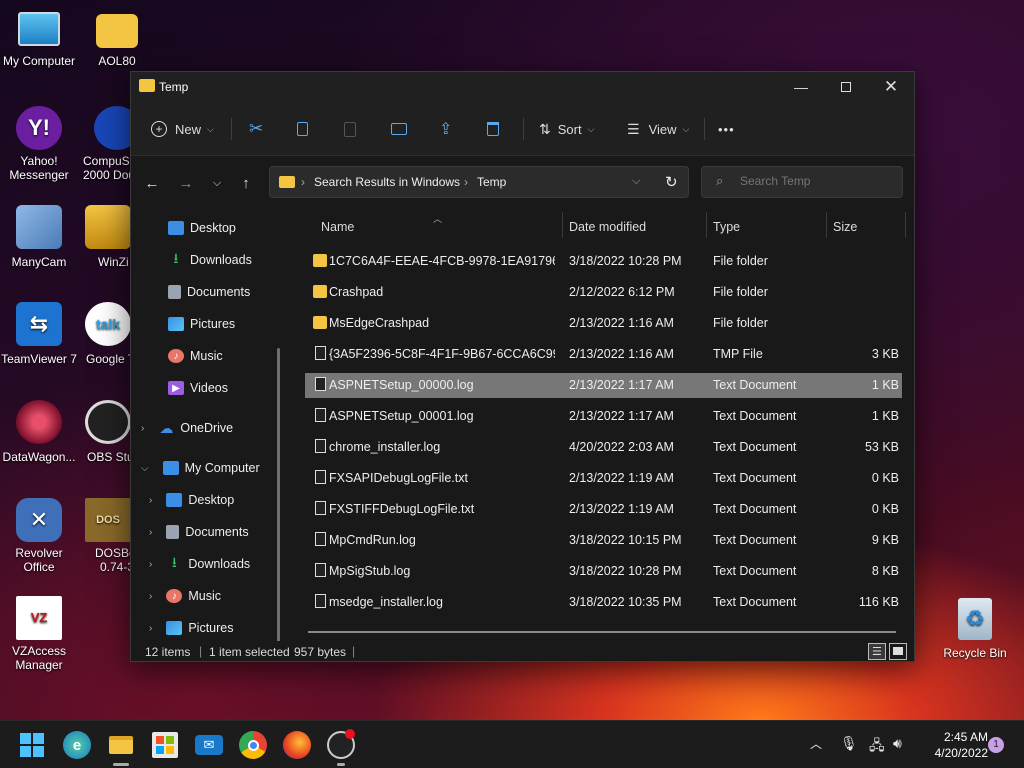  Describe the element at coordinates (815, 181) in the screenshot. I see `search-input` at that location.